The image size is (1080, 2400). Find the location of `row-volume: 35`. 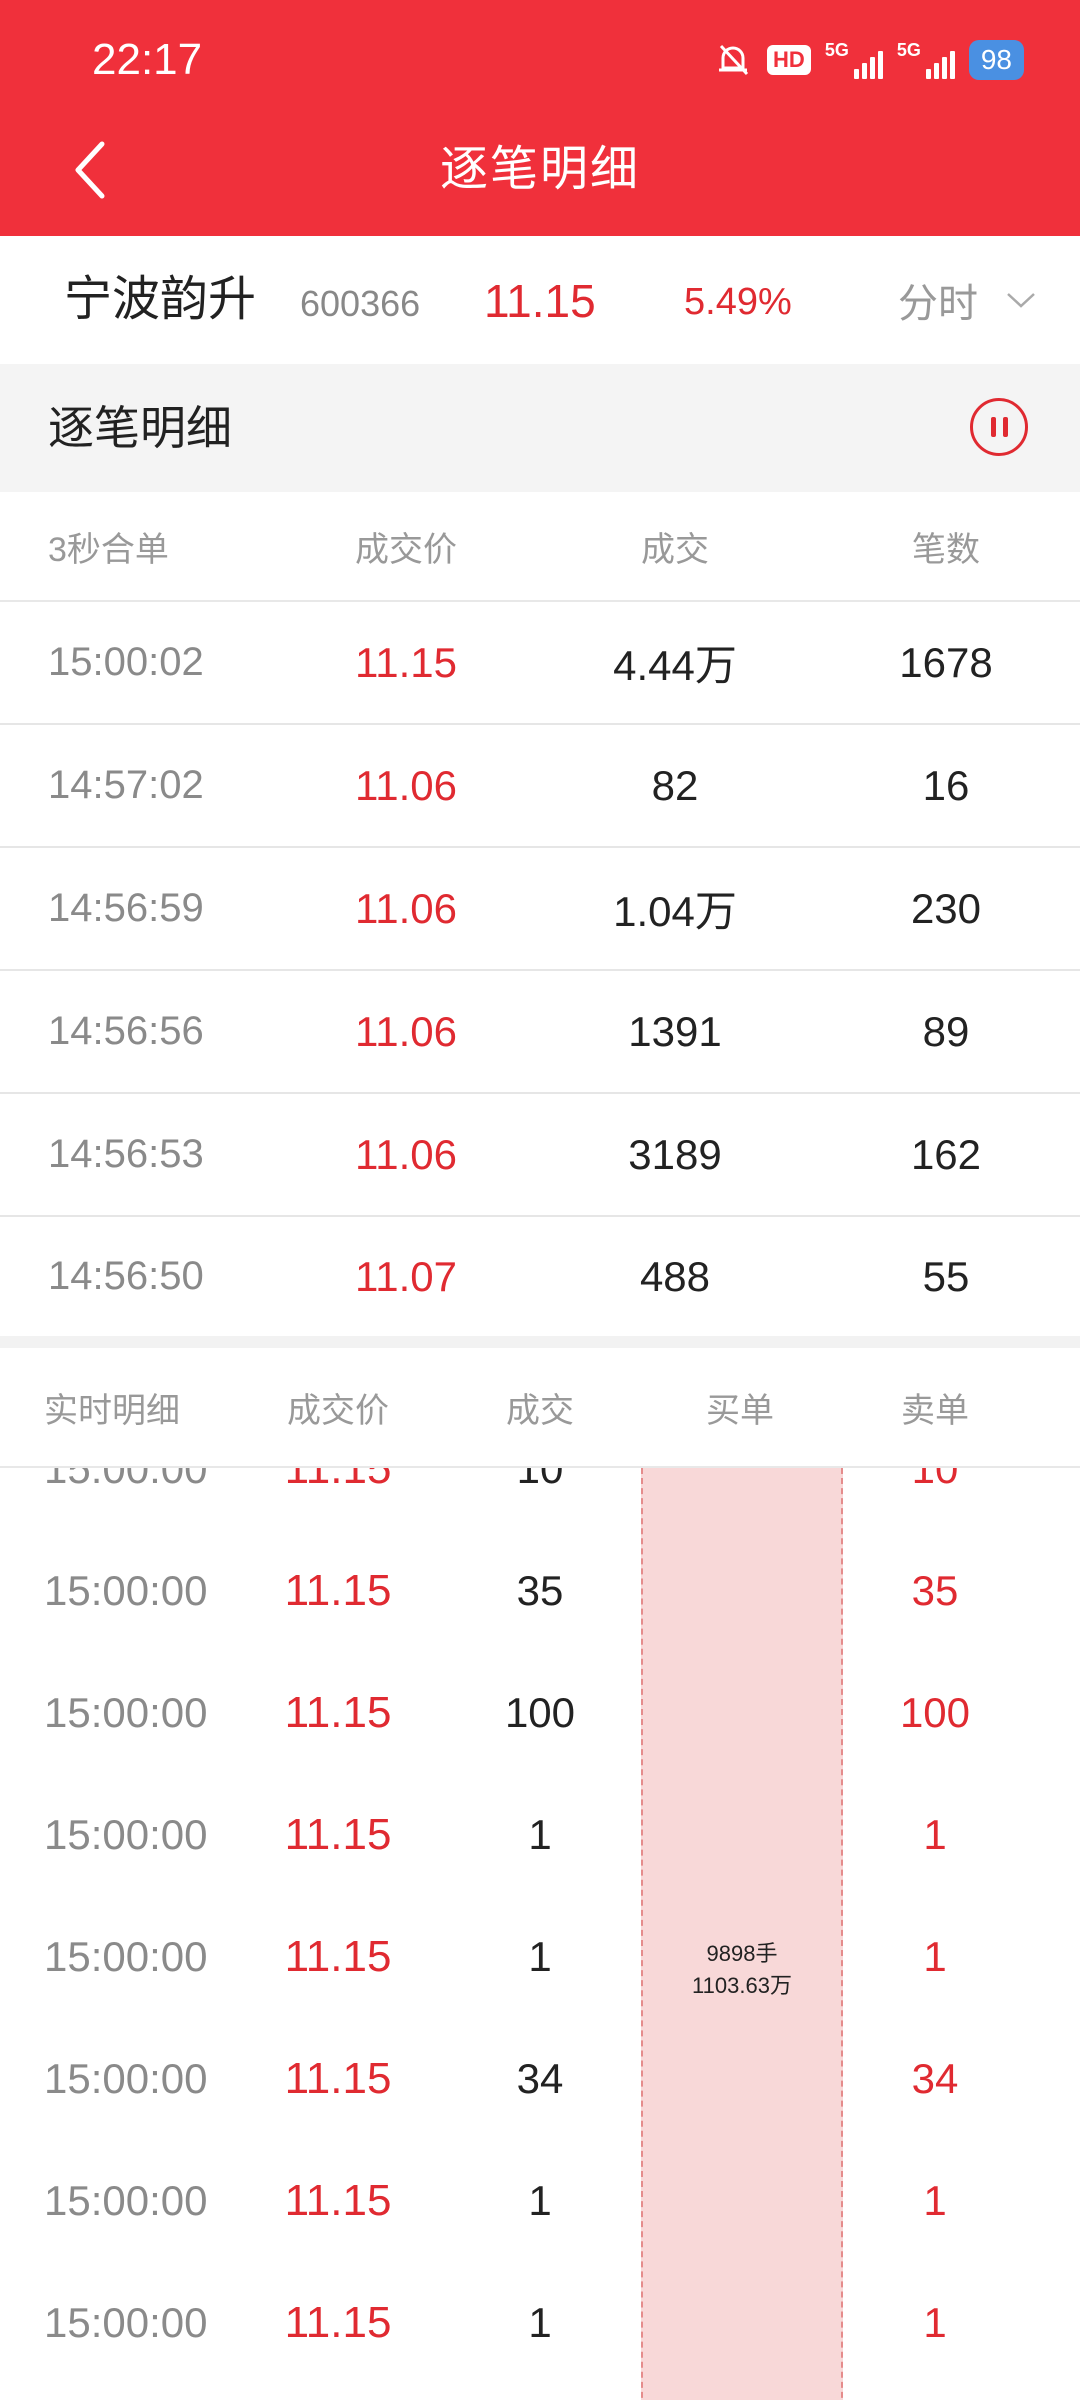

row-volume: 35 is located at coordinates (540, 1590).